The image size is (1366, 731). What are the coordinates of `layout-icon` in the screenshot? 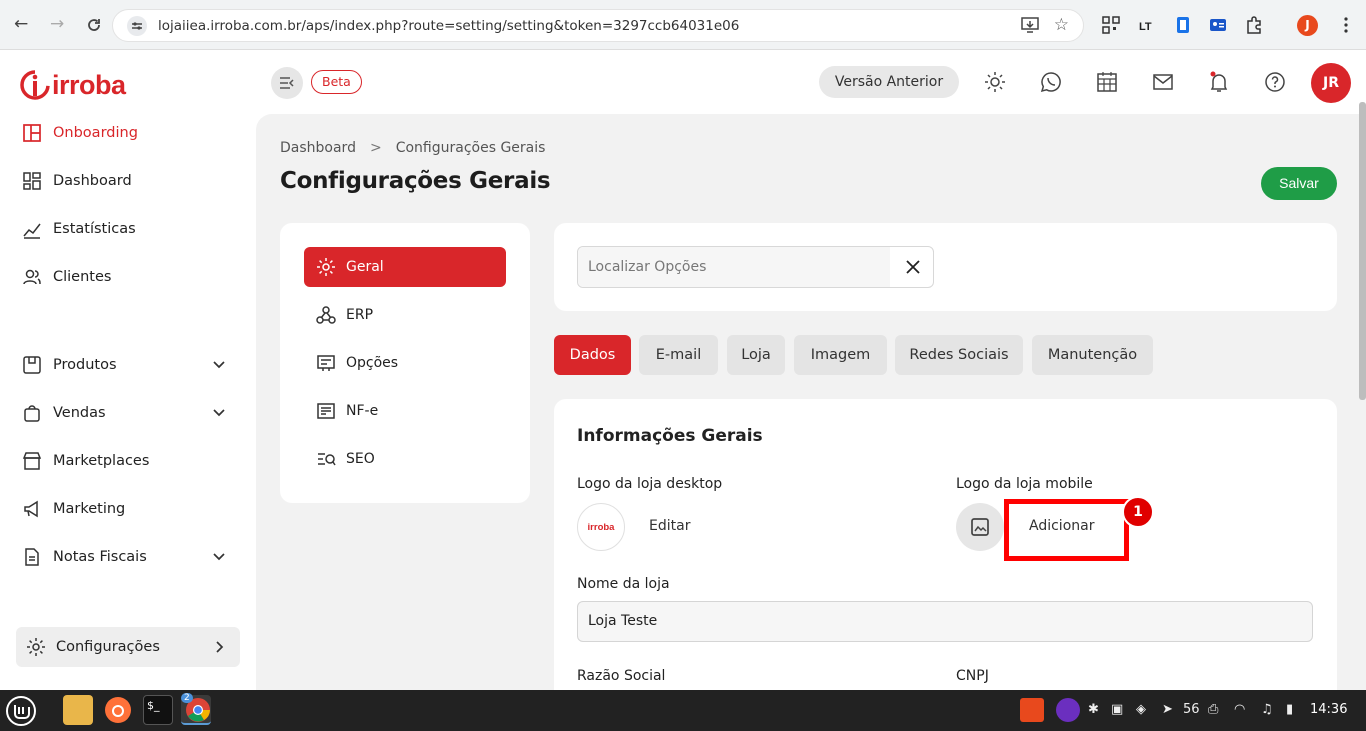 It's located at (32, 133).